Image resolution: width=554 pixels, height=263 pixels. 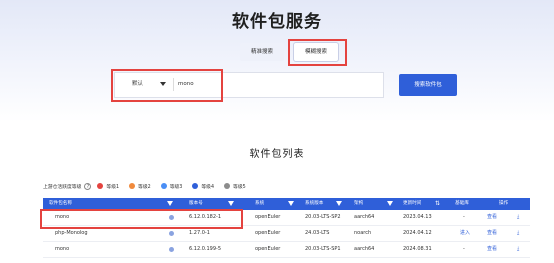 What do you see at coordinates (260, 203) in the screenshot?
I see `col-os: 系统` at bounding box center [260, 203].